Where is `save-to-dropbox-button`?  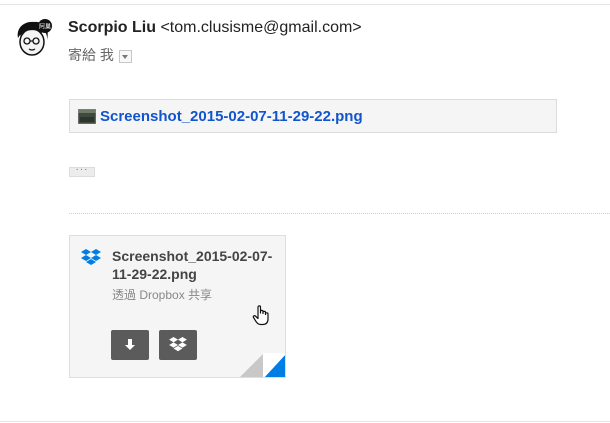 save-to-dropbox-button is located at coordinates (178, 345).